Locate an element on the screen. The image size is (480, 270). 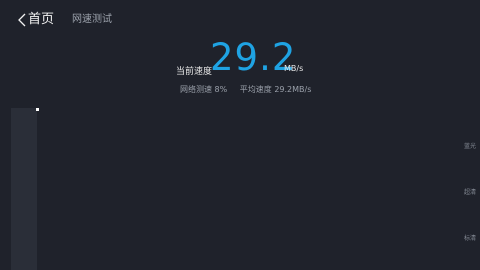
current-speed-value: 29.2 is located at coordinates (253, 57).